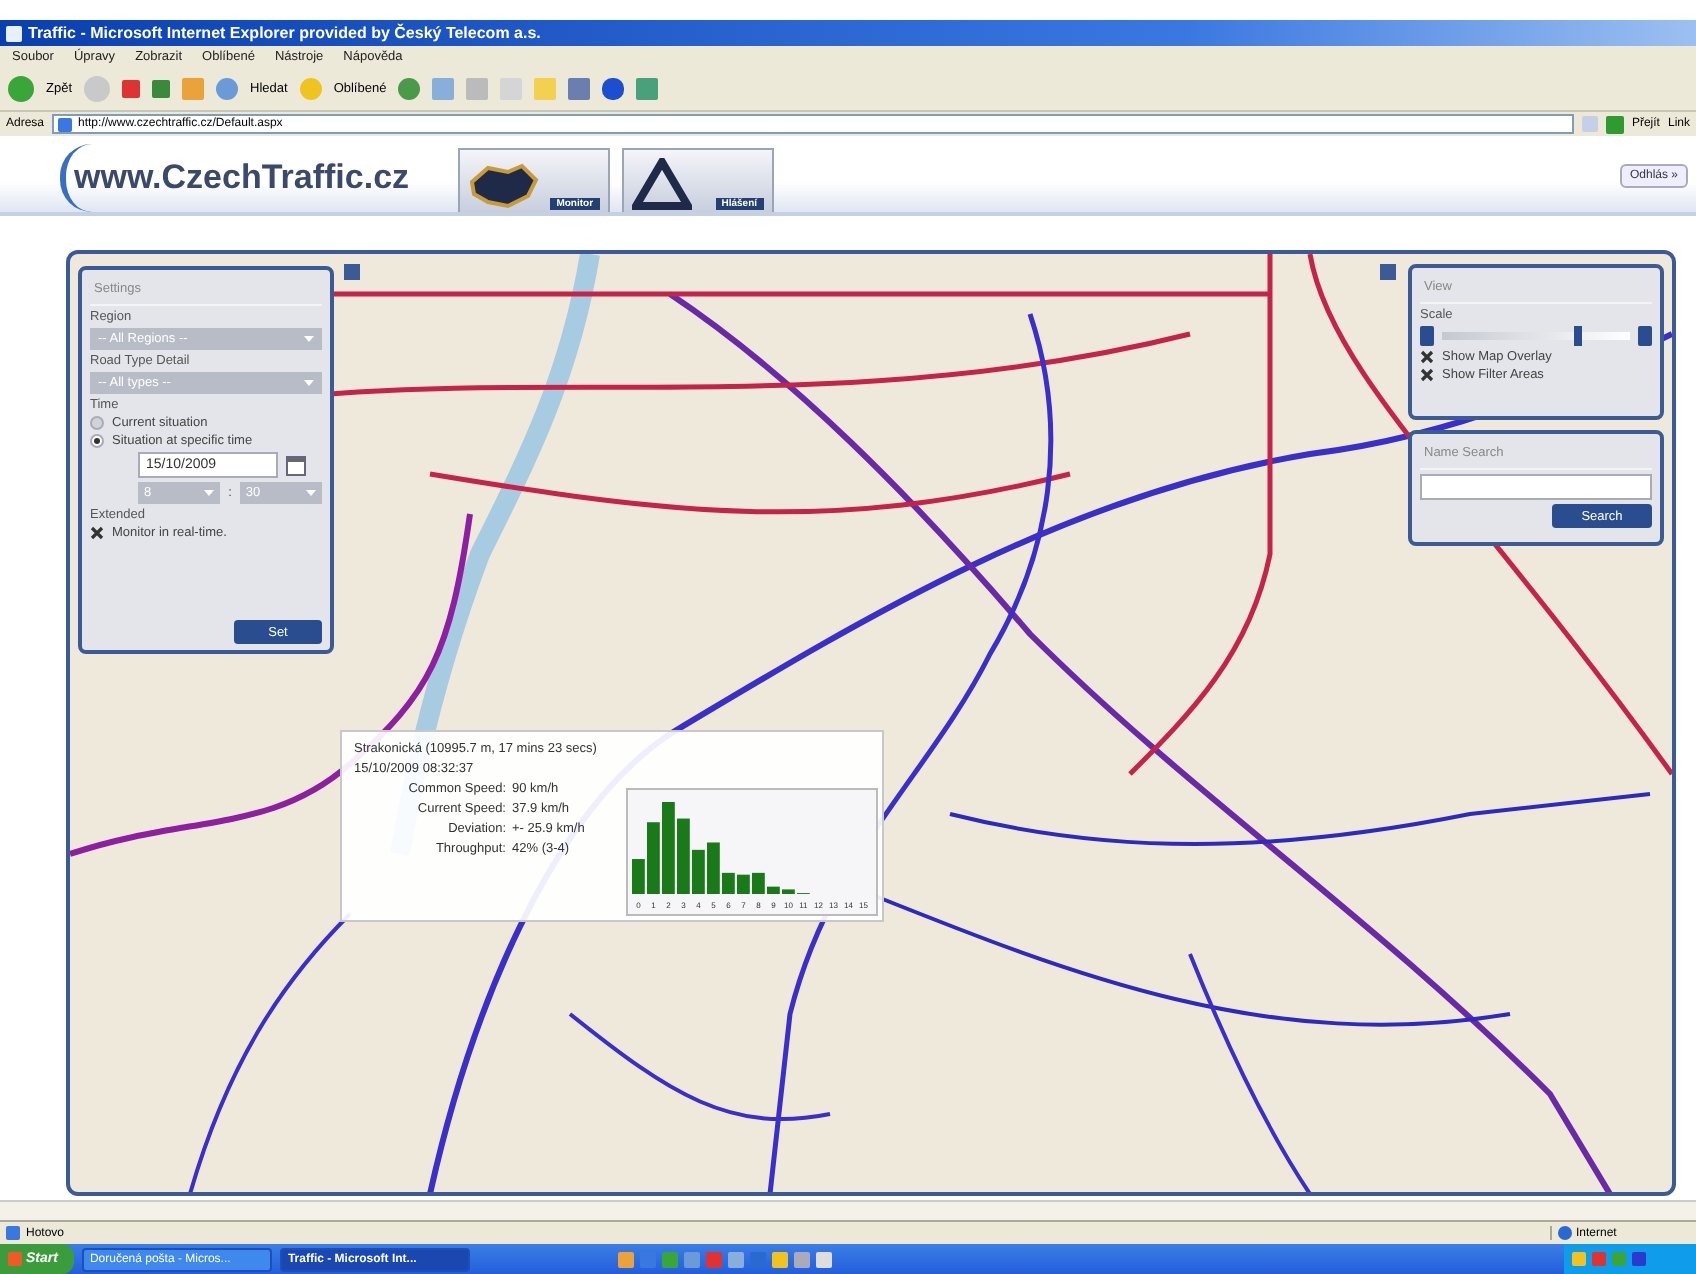 This screenshot has width=1696, height=1274. Describe the element at coordinates (1645, 336) in the screenshot. I see `zoom-in-button` at that location.